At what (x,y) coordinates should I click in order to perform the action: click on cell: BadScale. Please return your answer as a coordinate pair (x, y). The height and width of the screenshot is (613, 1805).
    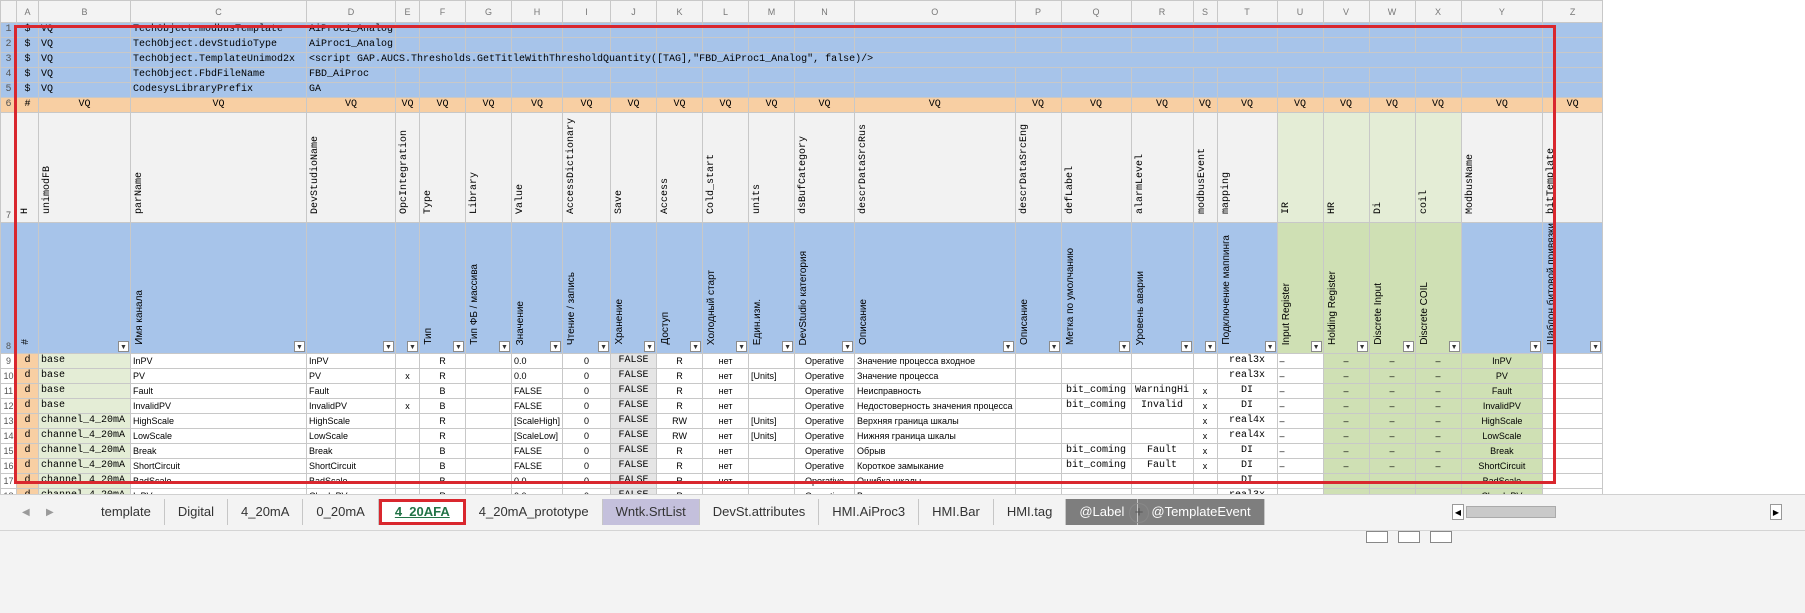
    Looking at the image, I should click on (218, 481).